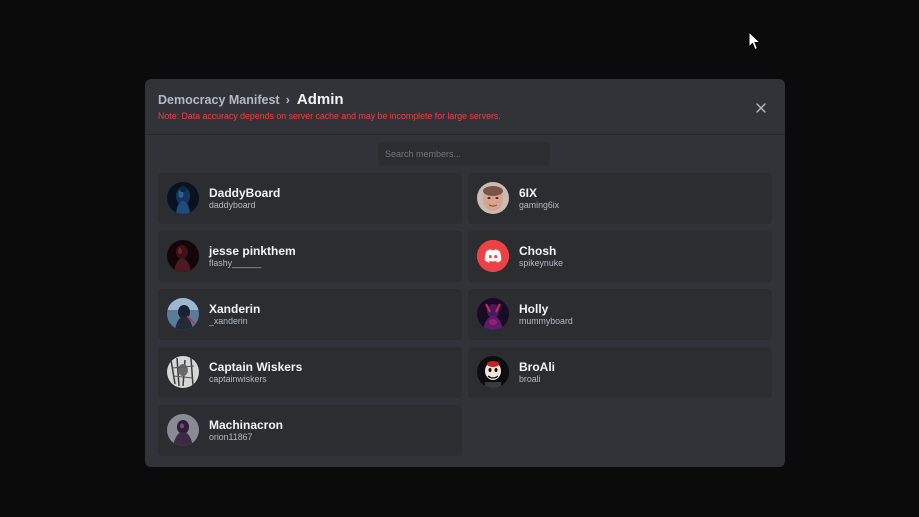  Describe the element at coordinates (755, 41) in the screenshot. I see `mouse-cursor-icon` at that location.